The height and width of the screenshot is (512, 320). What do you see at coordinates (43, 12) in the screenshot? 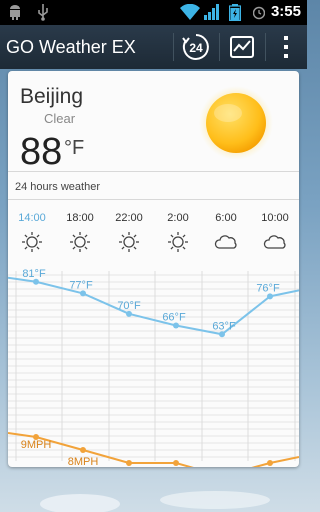
I see `usb-icon` at bounding box center [43, 12].